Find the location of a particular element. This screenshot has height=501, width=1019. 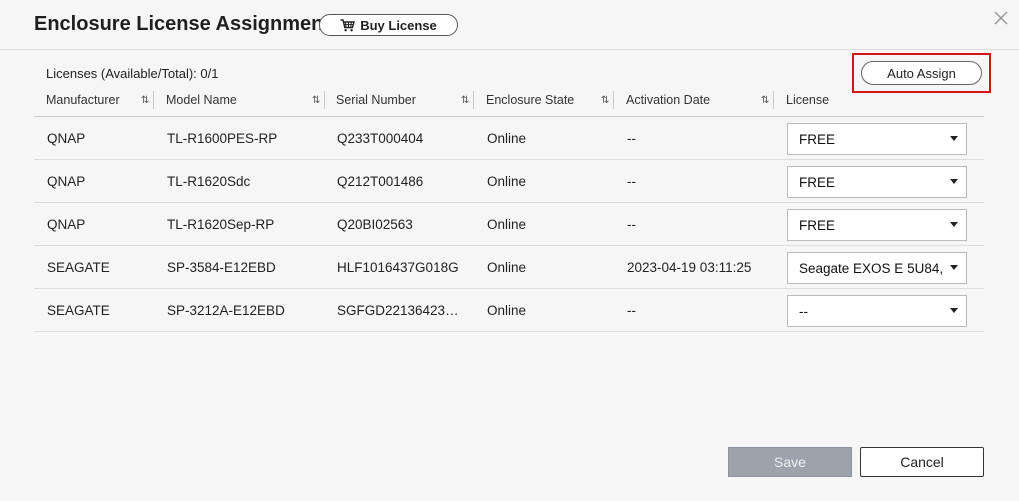

column-header-manufacturer: Manufacturer is located at coordinates (83, 100).